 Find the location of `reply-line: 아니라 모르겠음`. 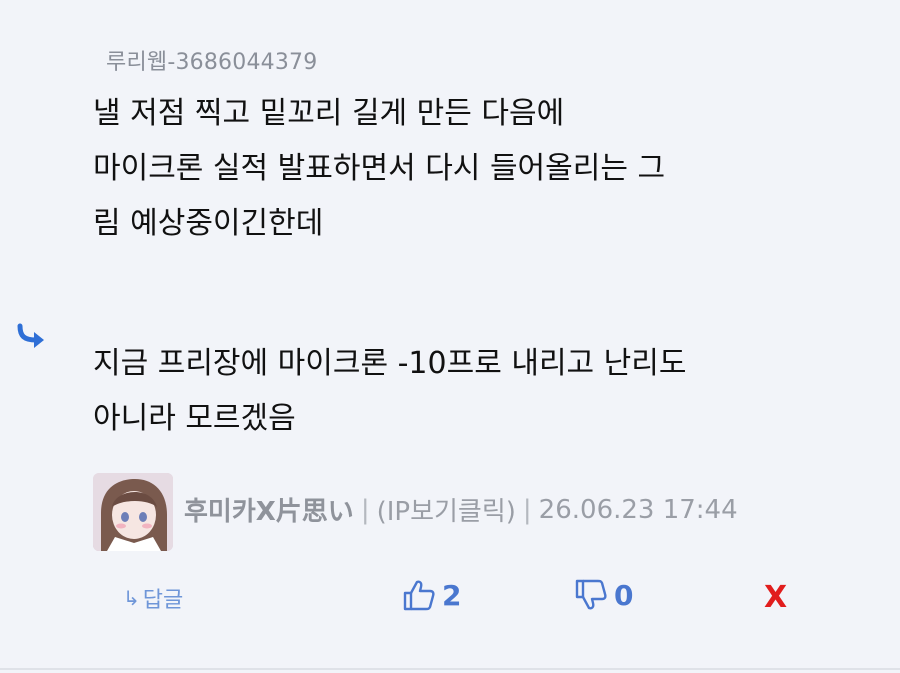

reply-line: 아니라 모르겠음 is located at coordinates (194, 418).